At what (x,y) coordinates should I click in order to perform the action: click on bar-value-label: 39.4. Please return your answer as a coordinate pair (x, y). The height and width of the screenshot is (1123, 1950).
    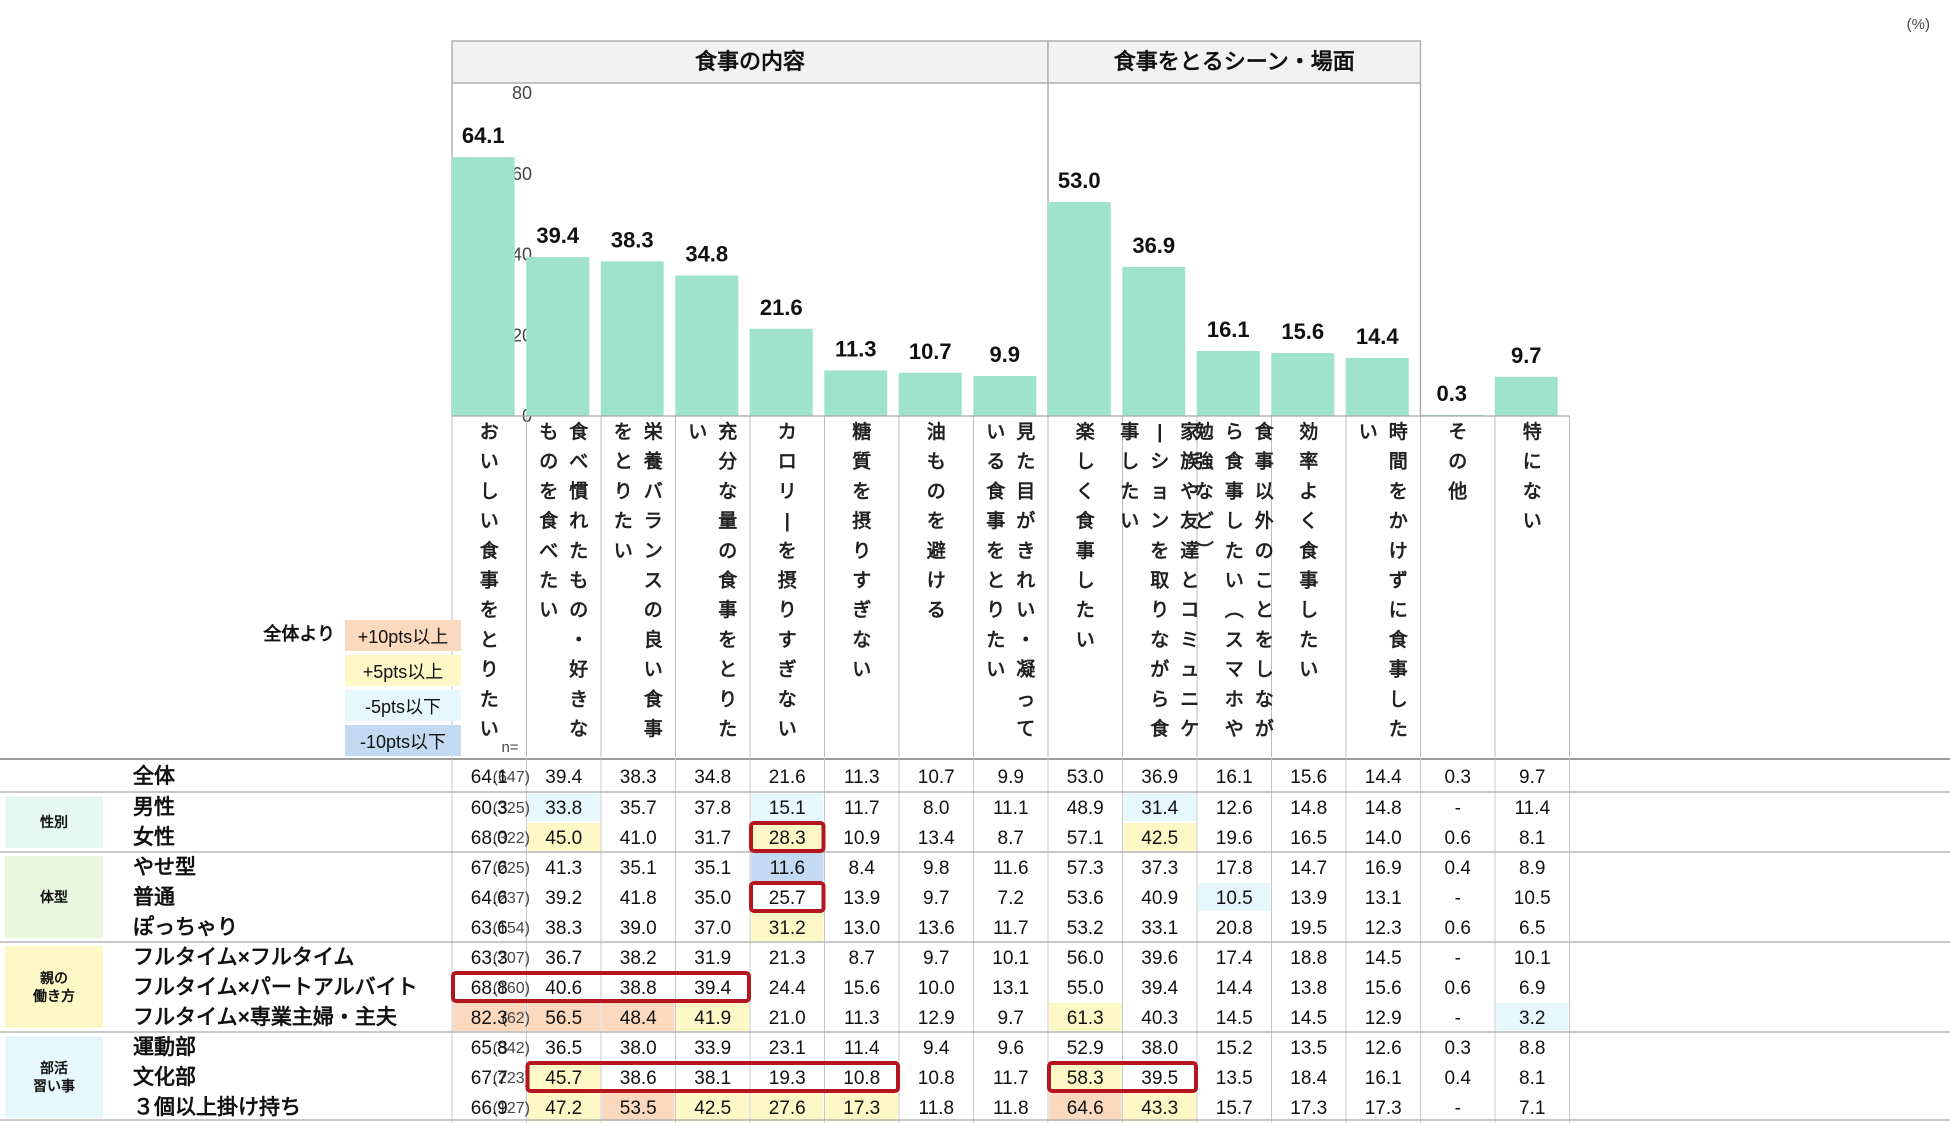
    Looking at the image, I should click on (558, 235).